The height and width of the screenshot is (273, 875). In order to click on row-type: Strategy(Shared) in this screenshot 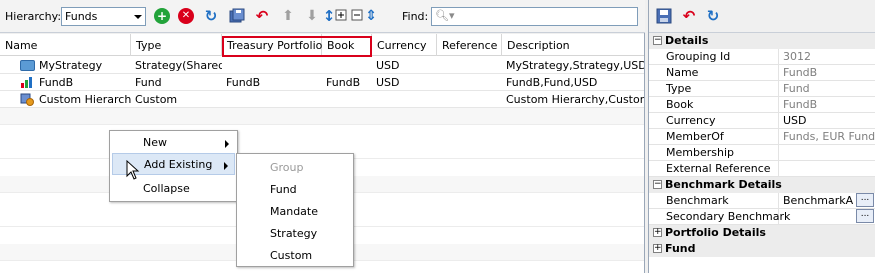, I will do `click(178, 65)`.